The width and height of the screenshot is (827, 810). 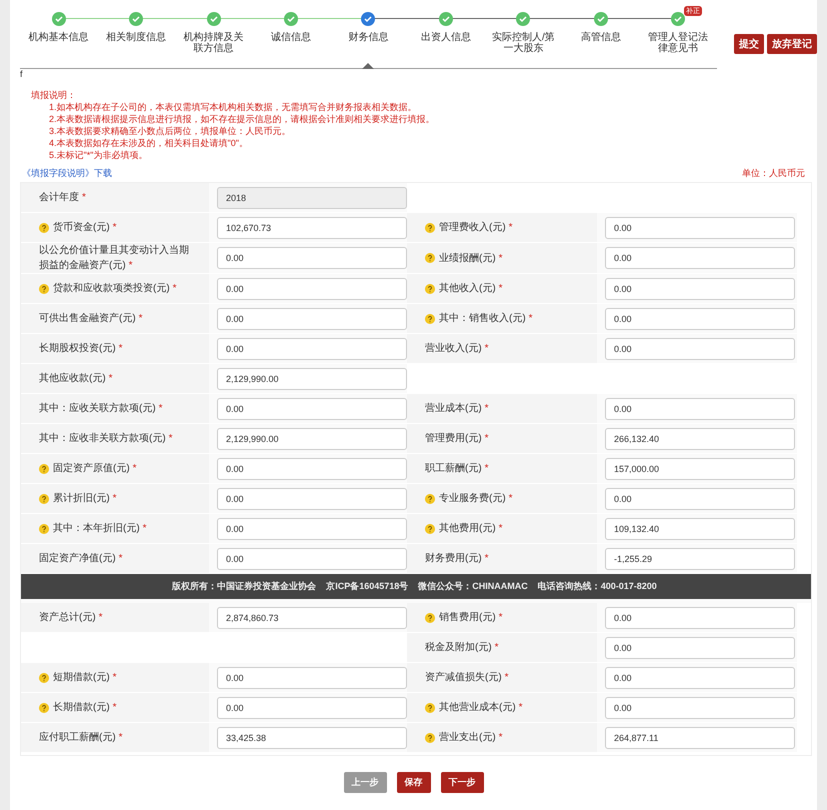 I want to click on input-field: 157,000.00, so click(x=700, y=469).